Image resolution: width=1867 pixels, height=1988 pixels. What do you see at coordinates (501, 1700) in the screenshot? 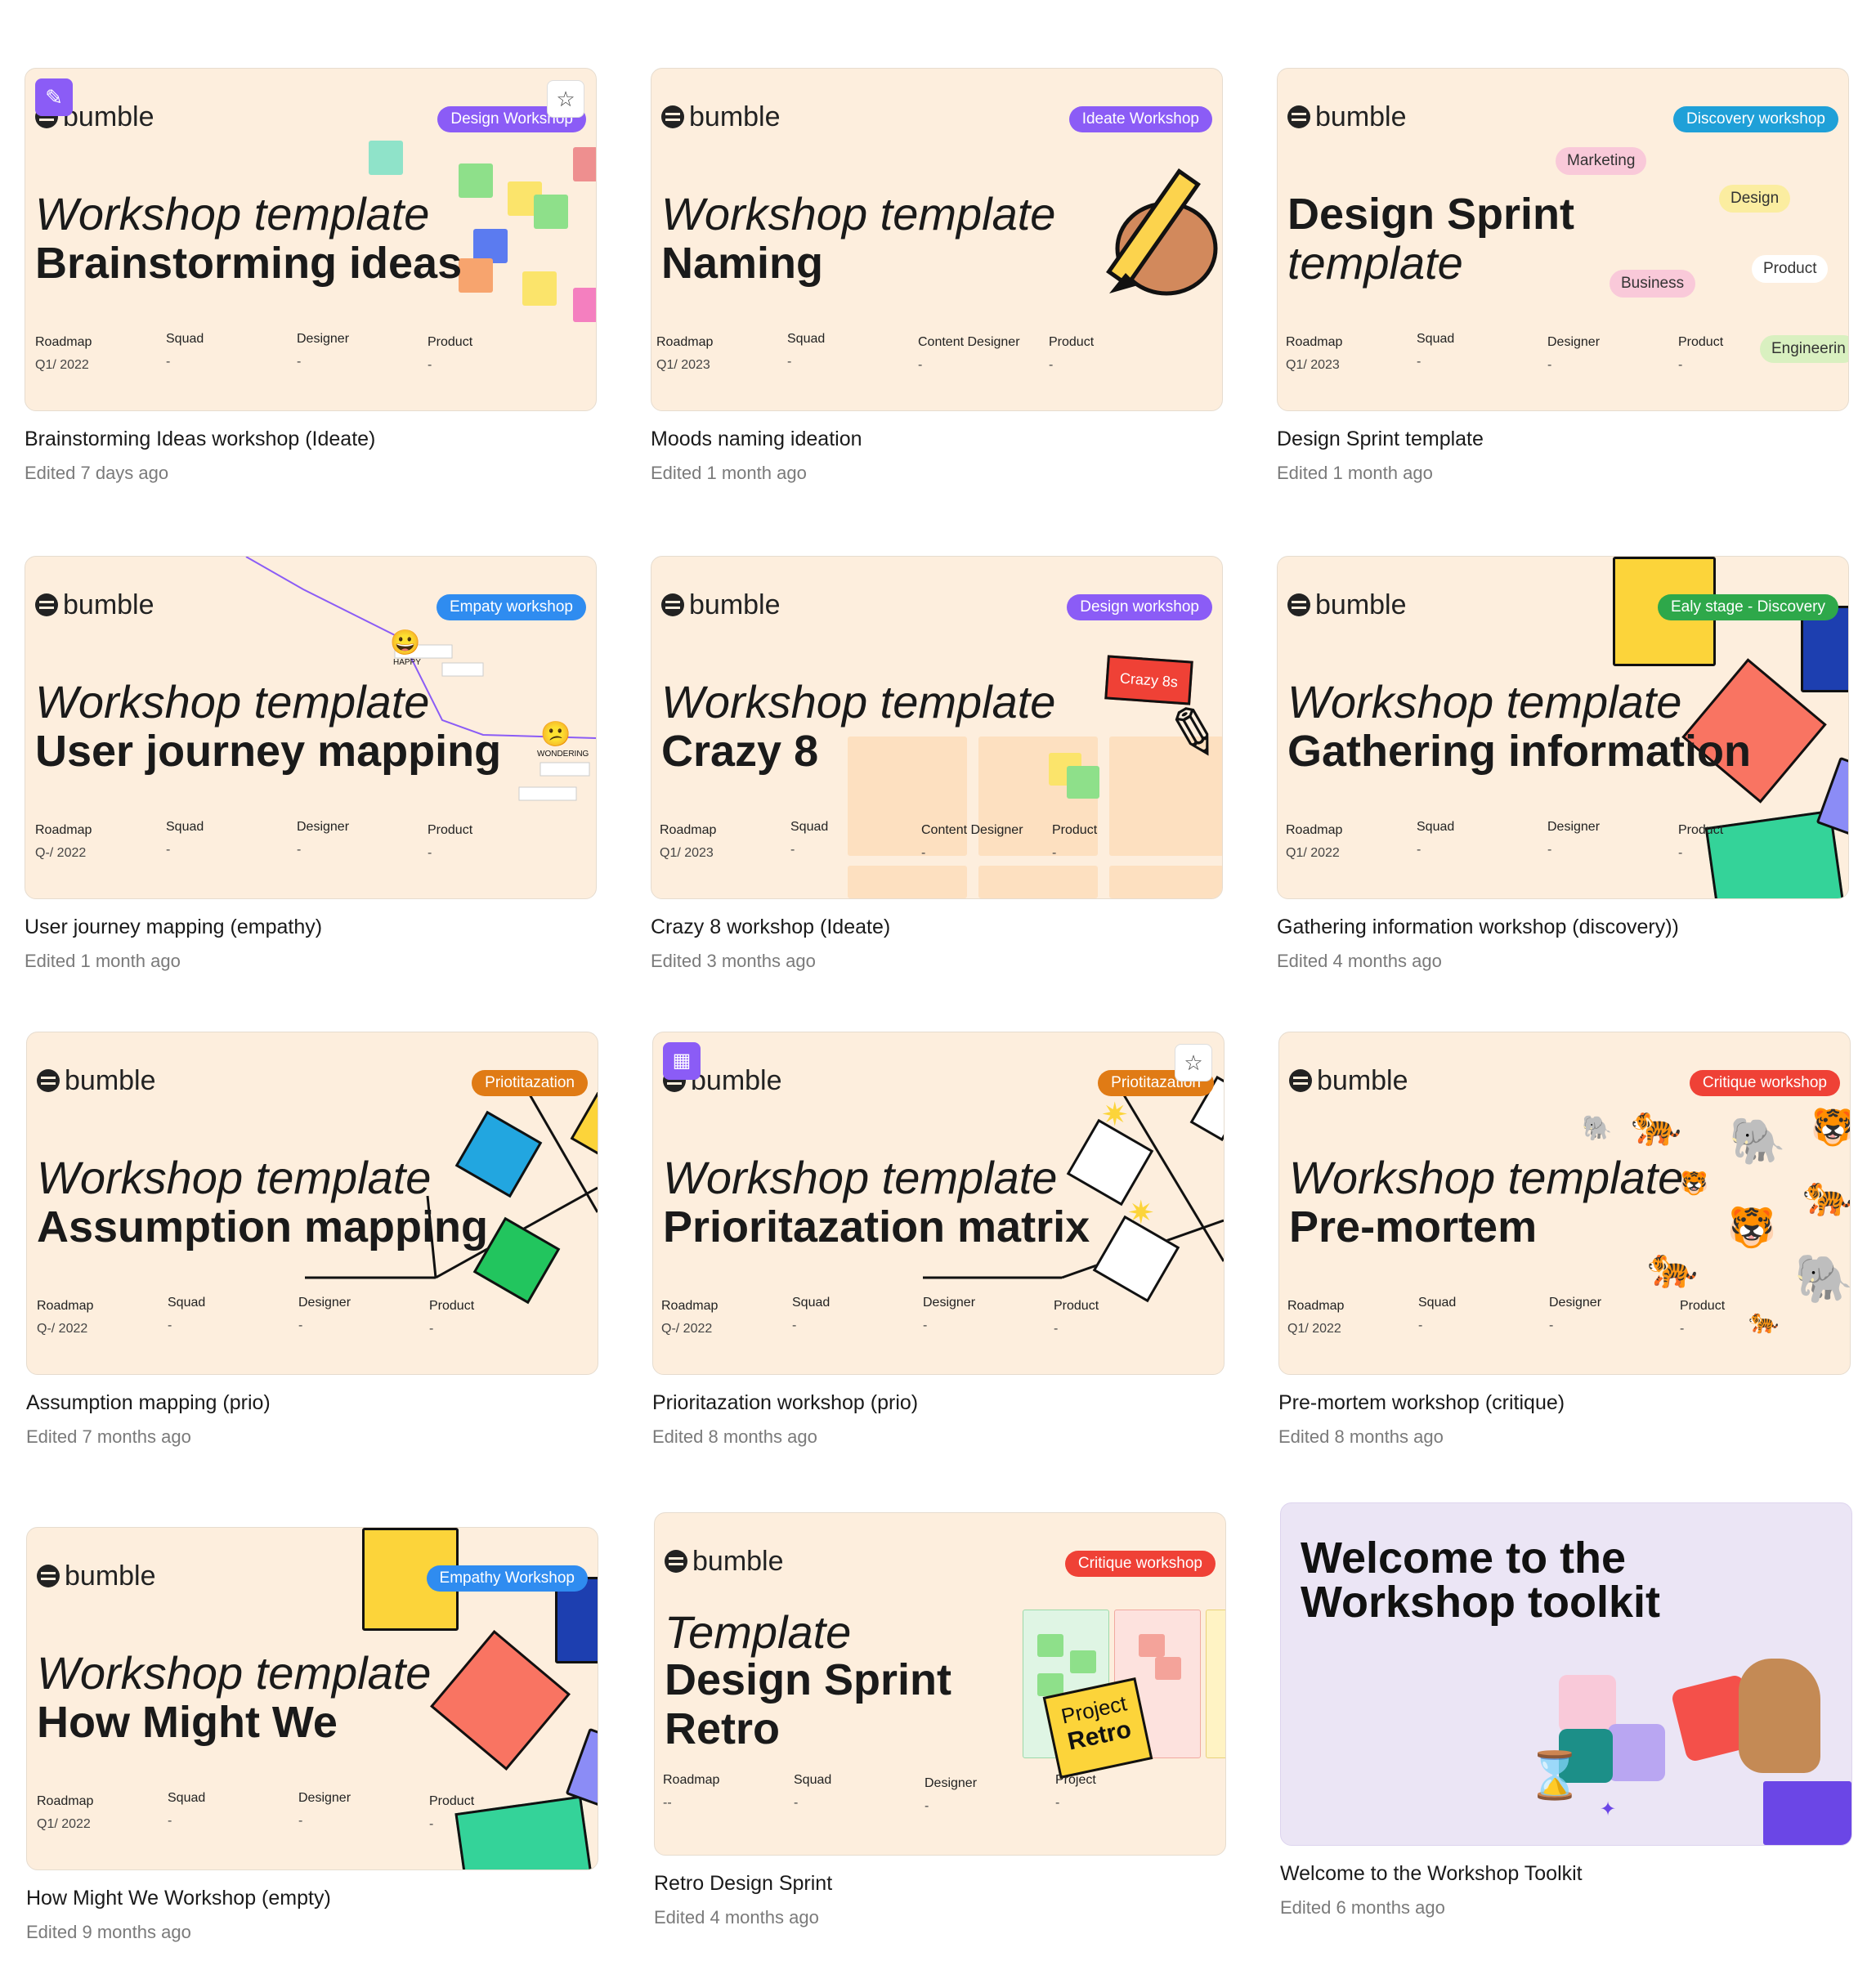
I see `red-diamond` at bounding box center [501, 1700].